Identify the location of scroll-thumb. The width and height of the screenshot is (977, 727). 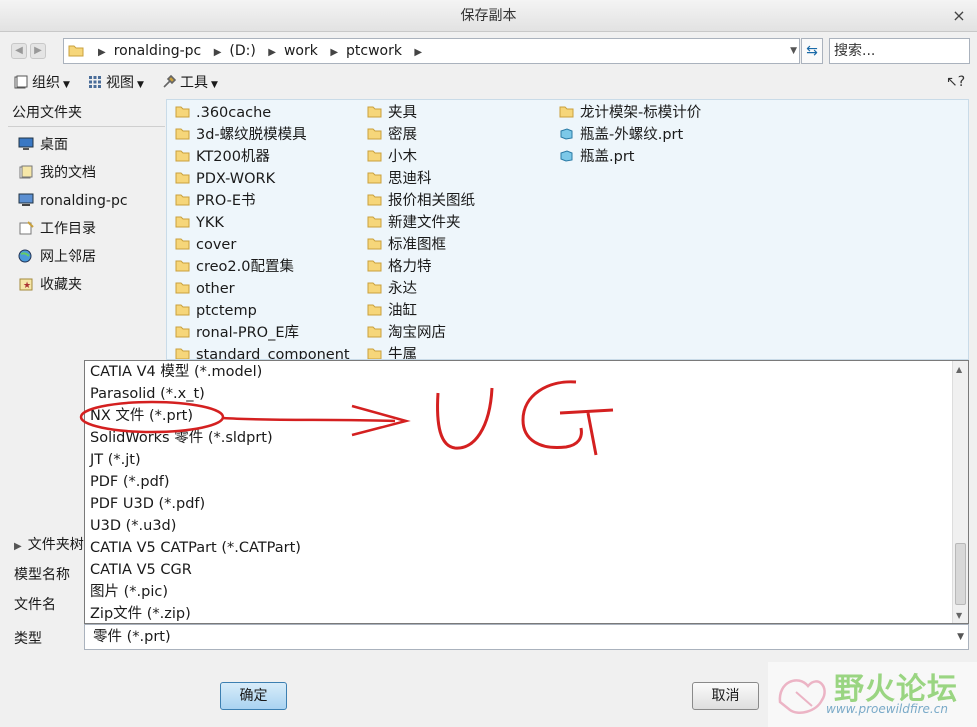
(960, 574).